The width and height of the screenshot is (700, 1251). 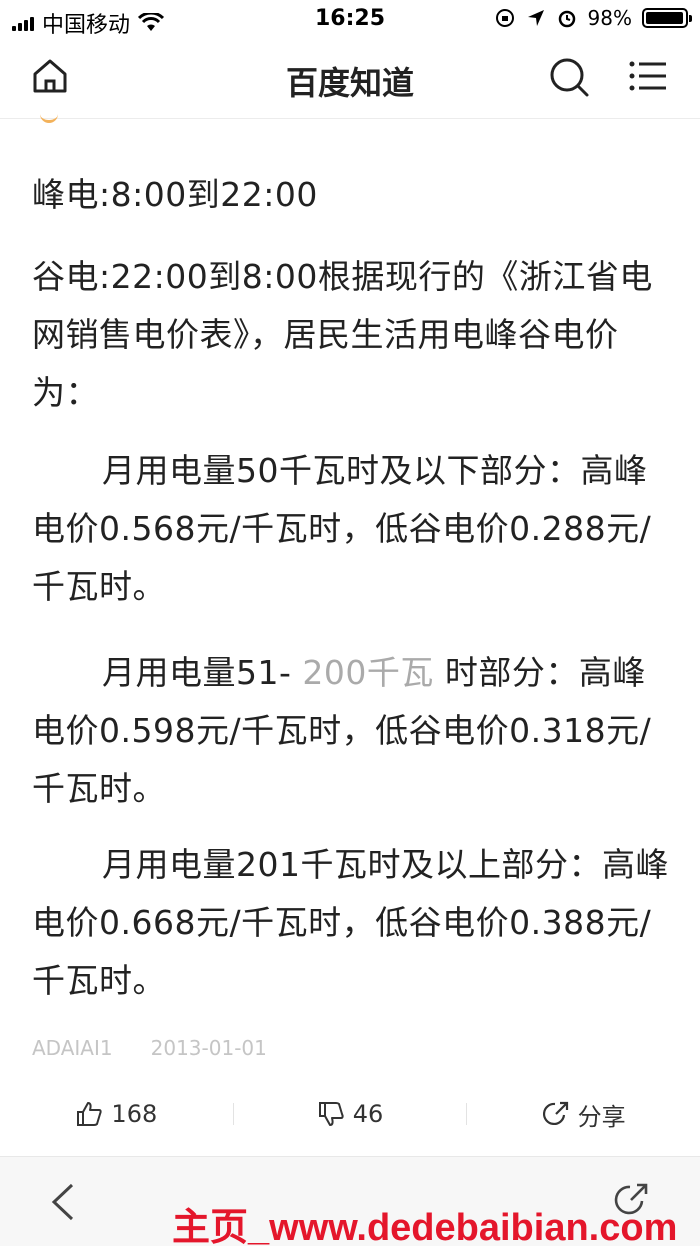 What do you see at coordinates (350, 19) in the screenshot?
I see `status-bar: 中国移动 16:25 98%` at bounding box center [350, 19].